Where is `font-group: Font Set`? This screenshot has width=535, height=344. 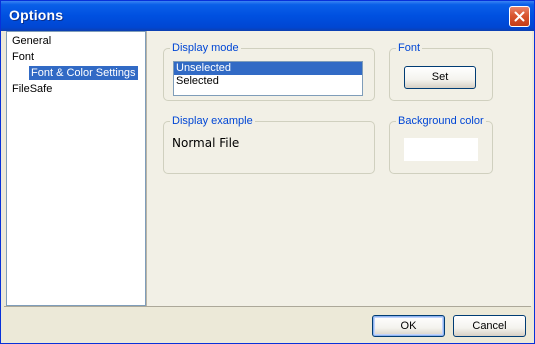
font-group: Font Set is located at coordinates (441, 71).